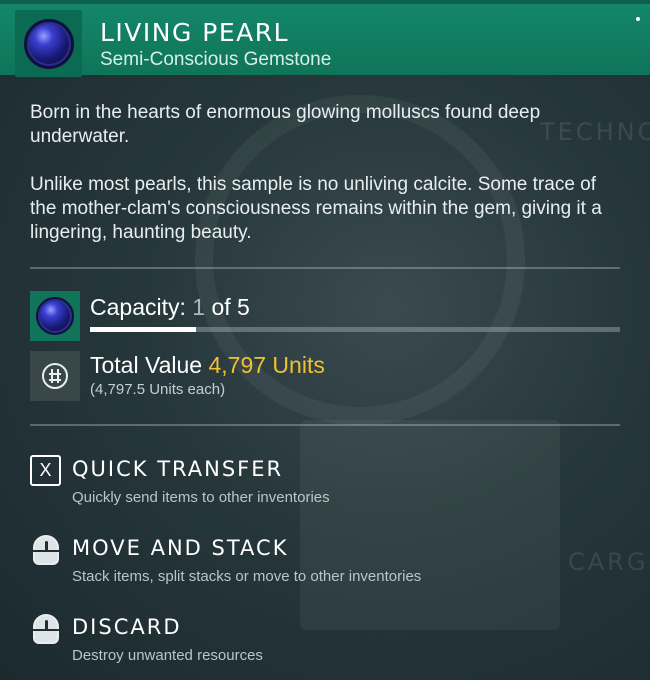  I want to click on item-subtitle: Semi-Conscious Gemstone, so click(216, 59).